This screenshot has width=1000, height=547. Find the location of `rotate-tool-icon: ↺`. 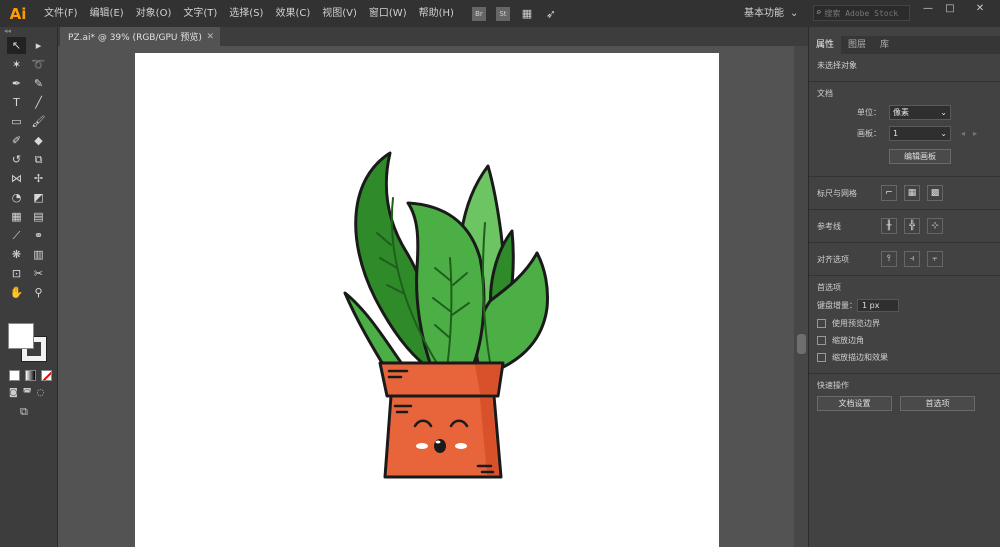

rotate-tool-icon: ↺ is located at coordinates (16, 159).